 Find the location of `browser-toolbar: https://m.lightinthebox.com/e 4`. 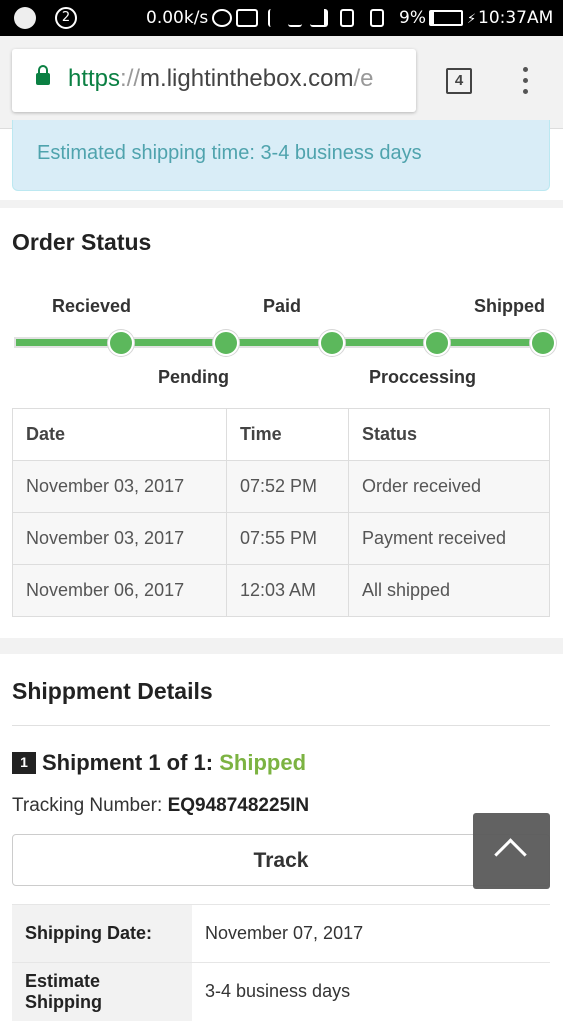

browser-toolbar: https://m.lightinthebox.com/e 4 is located at coordinates (281, 82).